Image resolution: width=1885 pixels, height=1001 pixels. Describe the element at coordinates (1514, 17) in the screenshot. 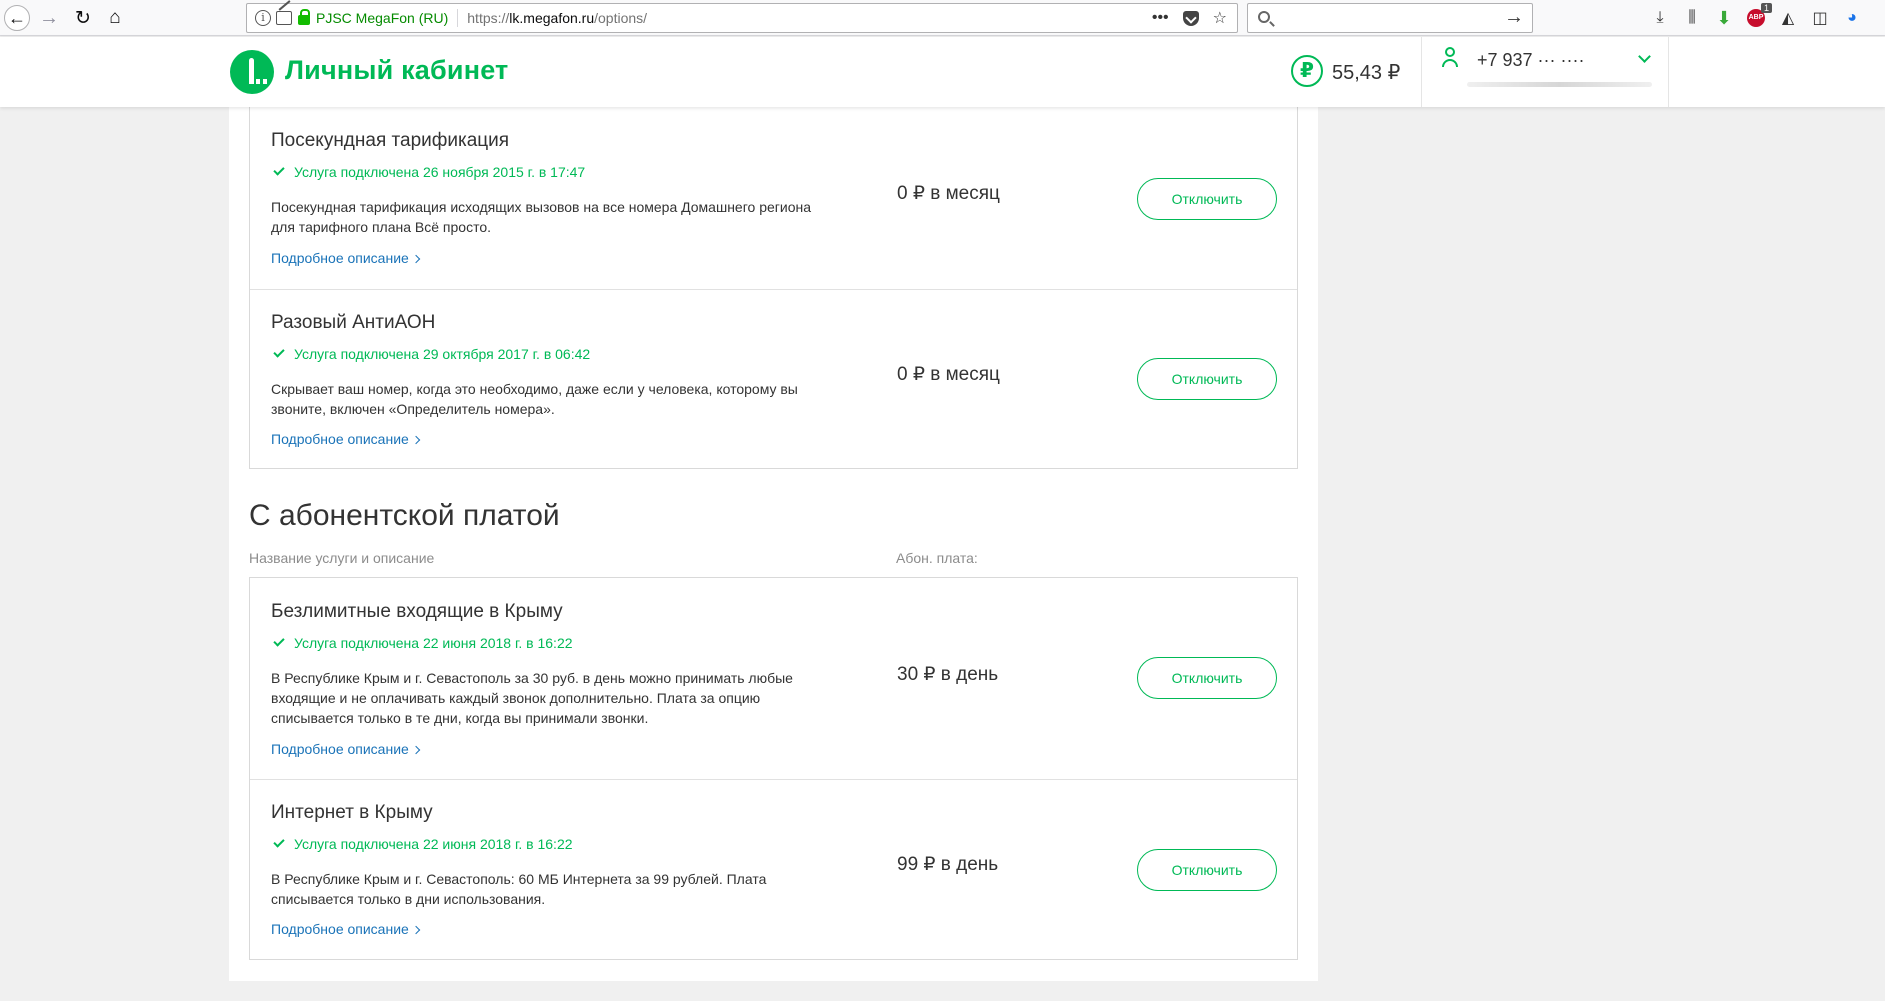

I see `search-go-icon: →` at that location.